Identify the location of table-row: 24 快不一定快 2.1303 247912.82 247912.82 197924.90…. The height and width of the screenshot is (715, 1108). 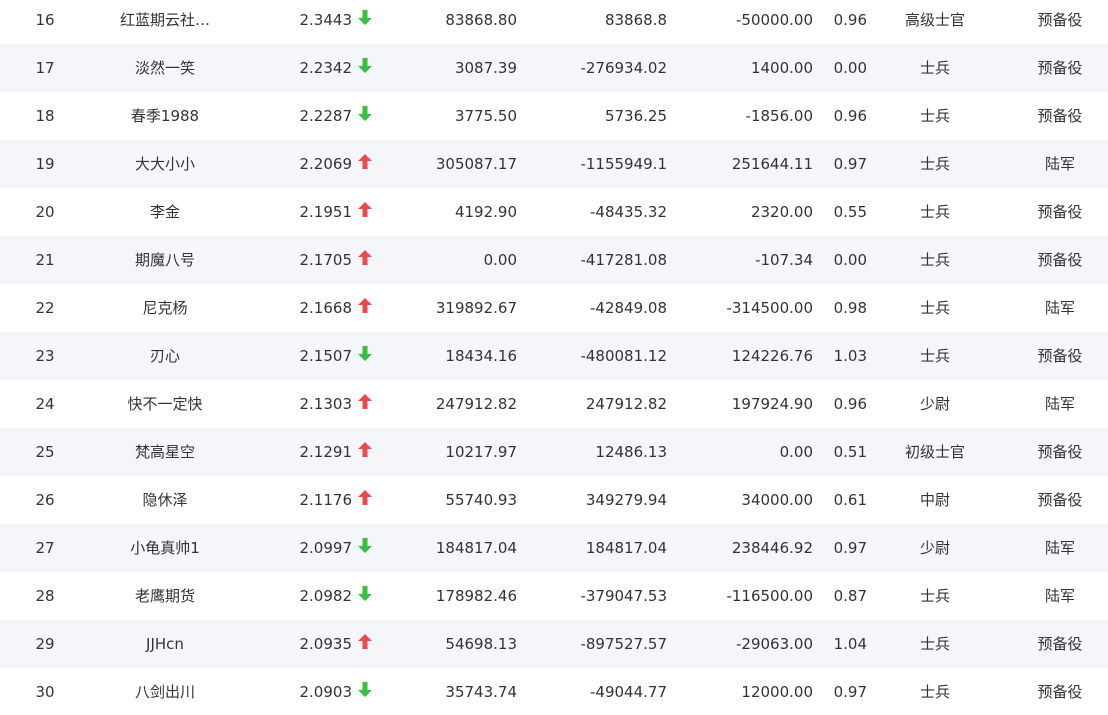
(554, 404).